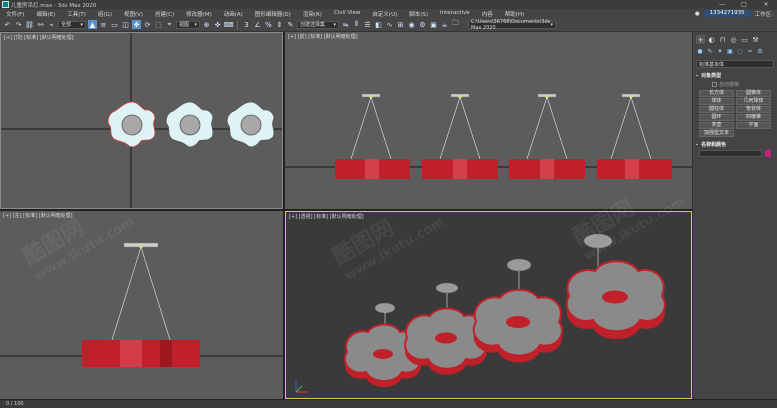 The image size is (777, 408). I want to click on viewport-label-front: [+] [前] [标准] [默认明暗处理], so click(323, 36).